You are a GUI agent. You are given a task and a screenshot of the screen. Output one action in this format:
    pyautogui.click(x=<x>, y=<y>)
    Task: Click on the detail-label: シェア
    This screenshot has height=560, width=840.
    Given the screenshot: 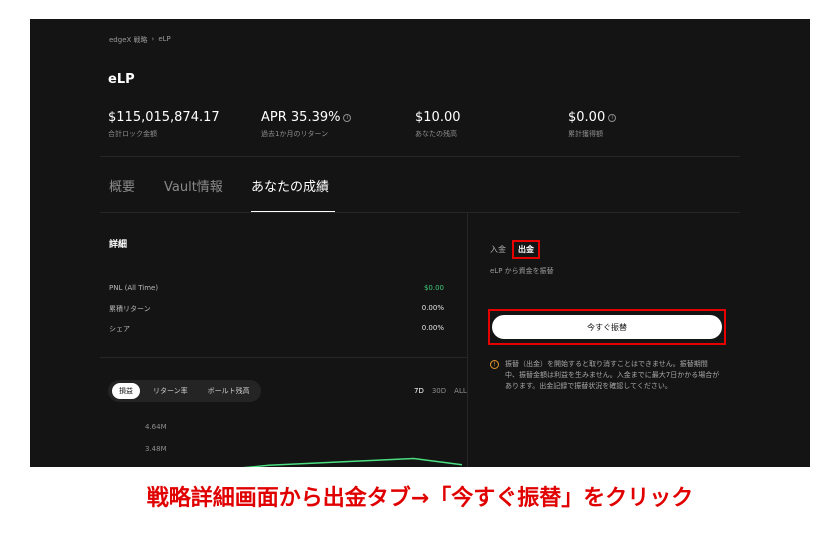 What is the action you would take?
    pyautogui.click(x=119, y=329)
    